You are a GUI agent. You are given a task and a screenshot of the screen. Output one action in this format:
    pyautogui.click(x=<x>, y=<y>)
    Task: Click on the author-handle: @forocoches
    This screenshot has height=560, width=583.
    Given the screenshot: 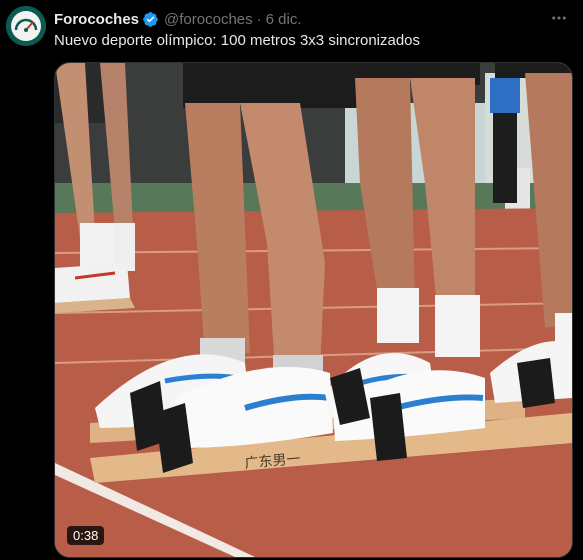 What is the action you would take?
    pyautogui.click(x=208, y=19)
    